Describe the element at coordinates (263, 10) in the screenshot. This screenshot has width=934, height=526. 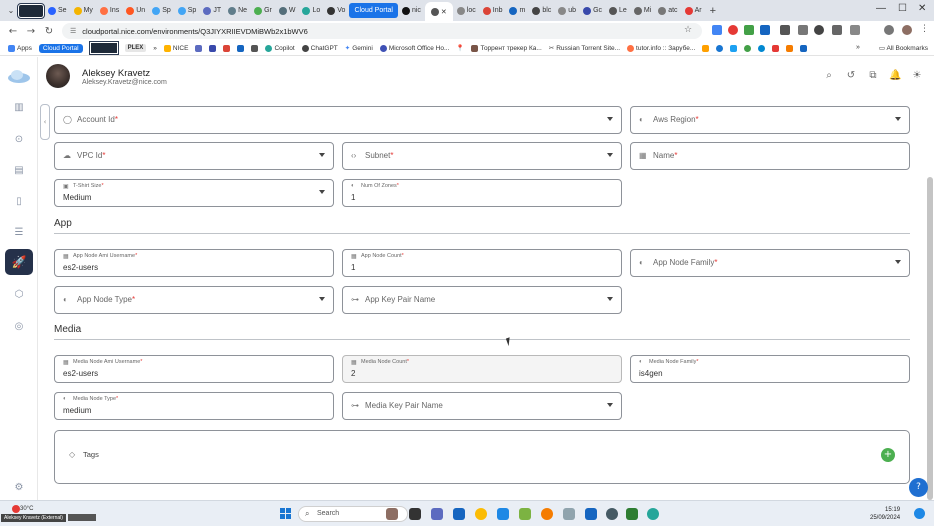
I see `browser-tab: Gr` at that location.